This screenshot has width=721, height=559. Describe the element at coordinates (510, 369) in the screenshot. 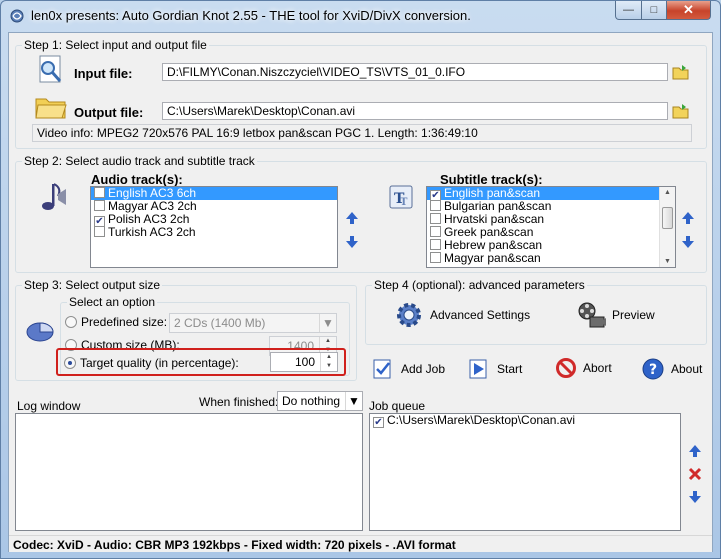

I see `start-label: Start` at that location.